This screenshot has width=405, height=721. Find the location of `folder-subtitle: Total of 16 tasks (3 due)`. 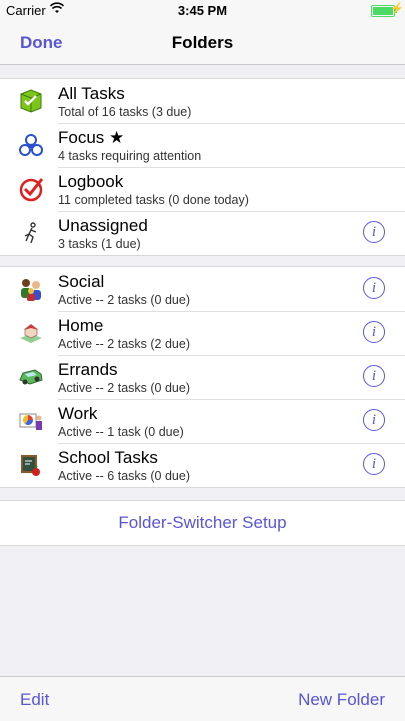

folder-subtitle: Total of 16 tasks (3 due) is located at coordinates (125, 112).